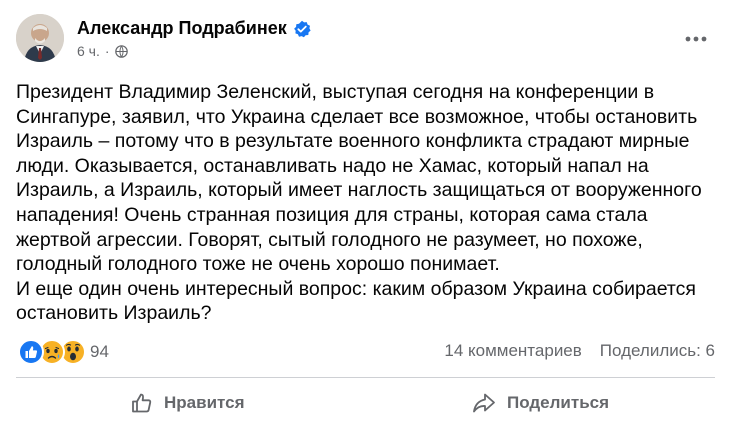 This screenshot has height=424, width=731. I want to click on more-dots-icon, so click(696, 39).